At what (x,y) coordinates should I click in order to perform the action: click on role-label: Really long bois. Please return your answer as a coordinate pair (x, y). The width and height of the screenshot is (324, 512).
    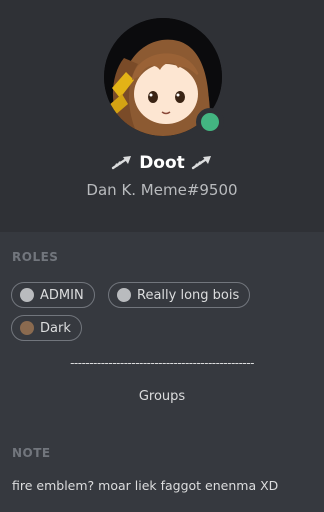
    Looking at the image, I should click on (188, 295).